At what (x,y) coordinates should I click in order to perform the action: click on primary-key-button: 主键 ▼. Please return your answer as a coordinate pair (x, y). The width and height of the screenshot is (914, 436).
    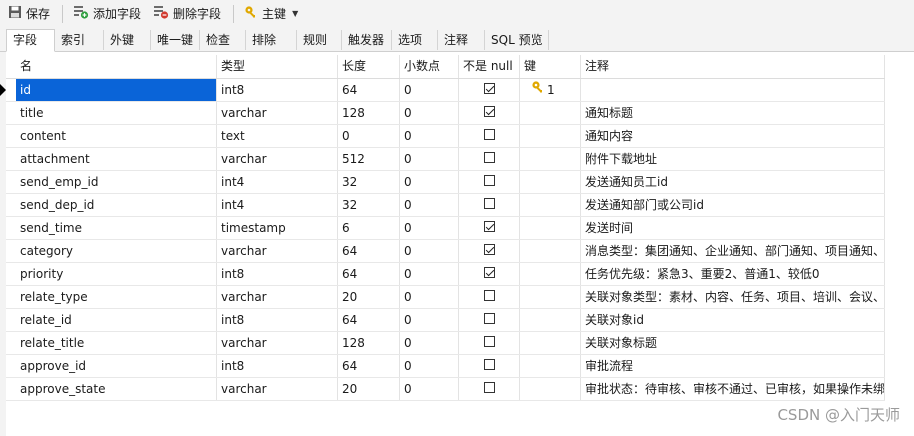
    Looking at the image, I should click on (271, 14).